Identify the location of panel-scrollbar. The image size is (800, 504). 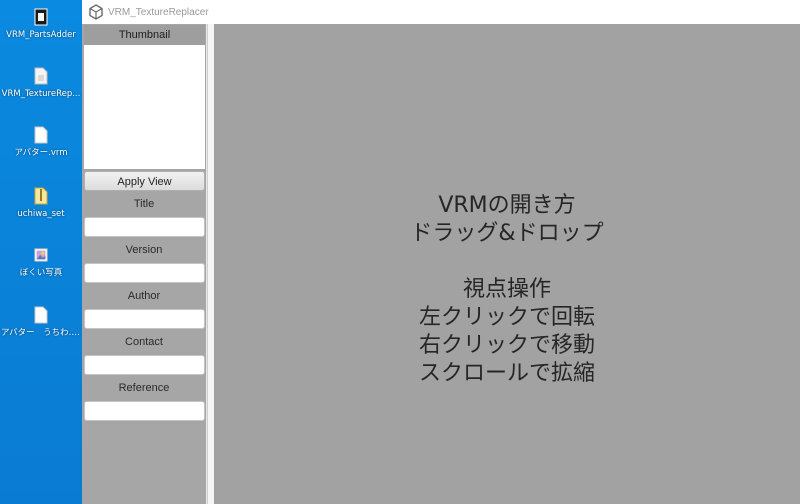
(210, 264).